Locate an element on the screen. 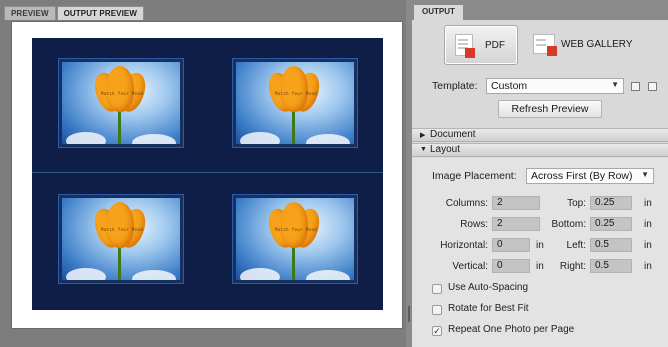 Image resolution: width=668 pixels, height=347 pixels. repeat-one-photo-checkbox: ✓ is located at coordinates (437, 331).